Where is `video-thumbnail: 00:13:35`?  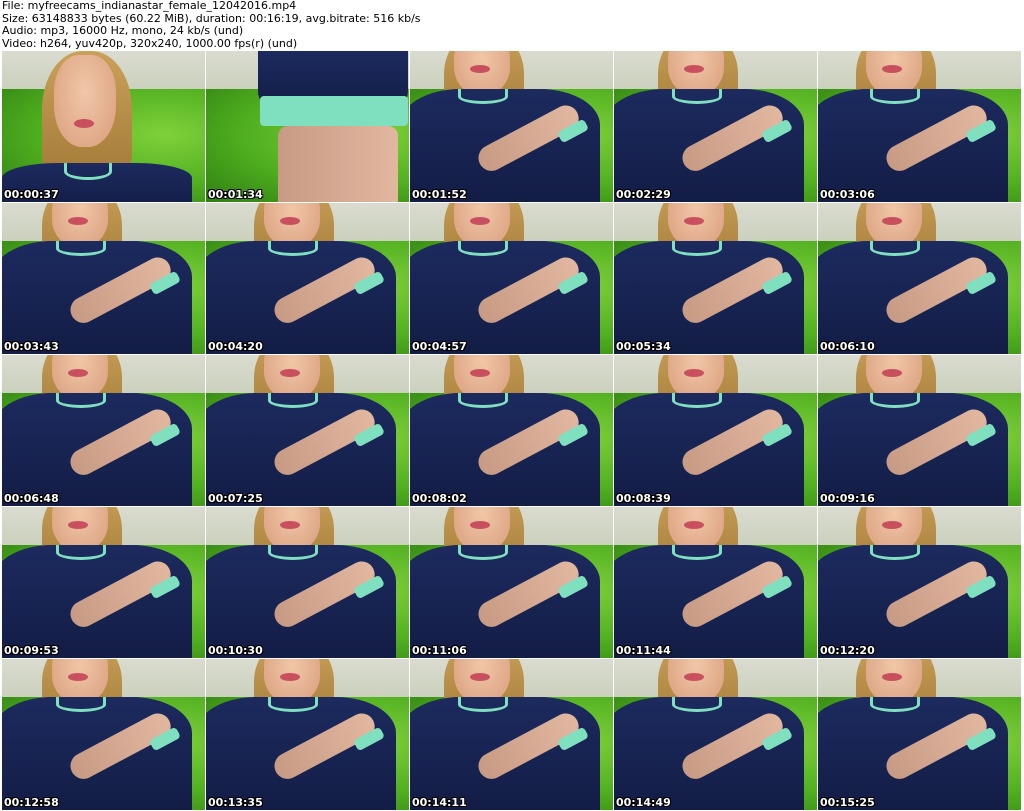 video-thumbnail: 00:13:35 is located at coordinates (307, 734).